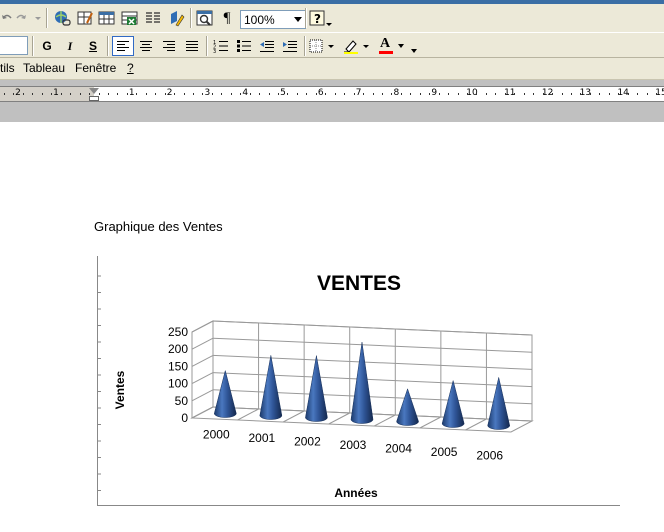 This screenshot has width=664, height=532. I want to click on italic-button: I, so click(70, 46).